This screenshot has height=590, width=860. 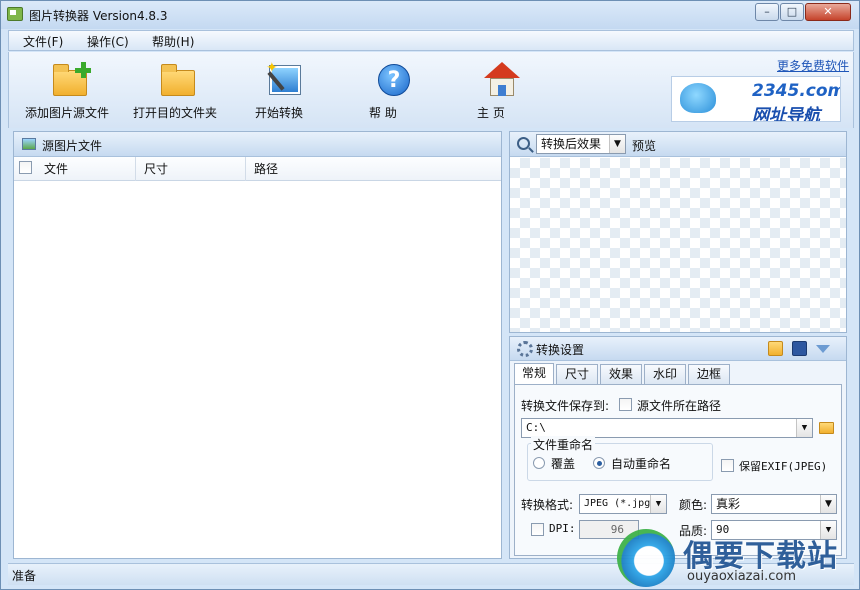 I want to click on ad-banner: 2345.com 网址导航, so click(x=756, y=99).